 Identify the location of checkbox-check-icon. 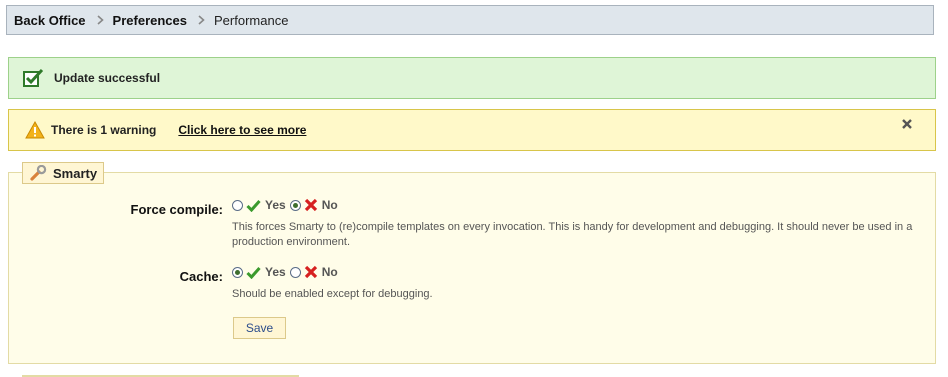
(34, 78).